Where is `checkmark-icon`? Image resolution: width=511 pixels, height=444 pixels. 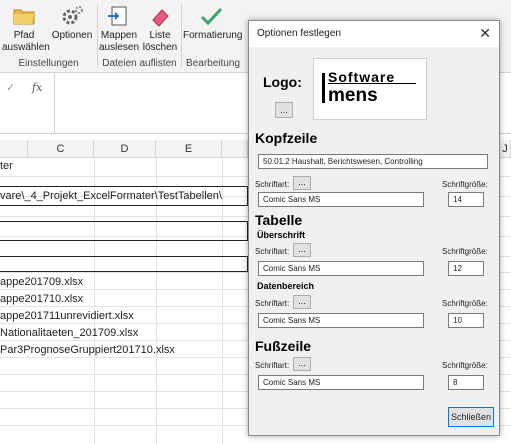
checkmark-icon is located at coordinates (211, 16).